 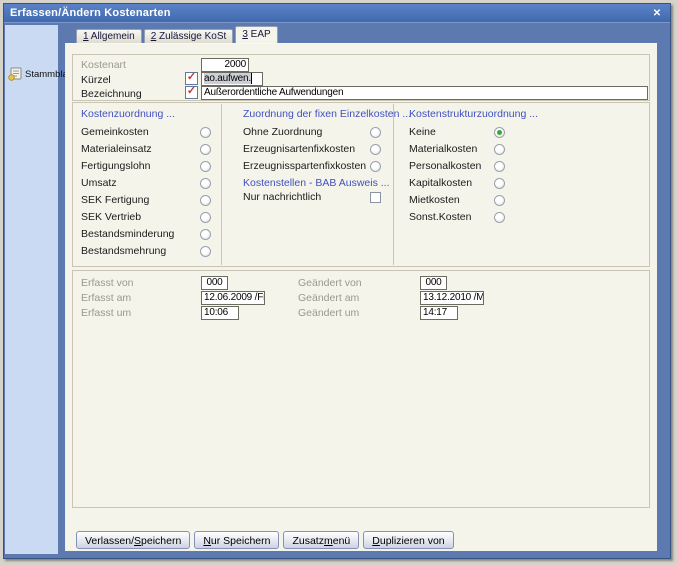 I want to click on radio-umsatz, so click(x=205, y=183).